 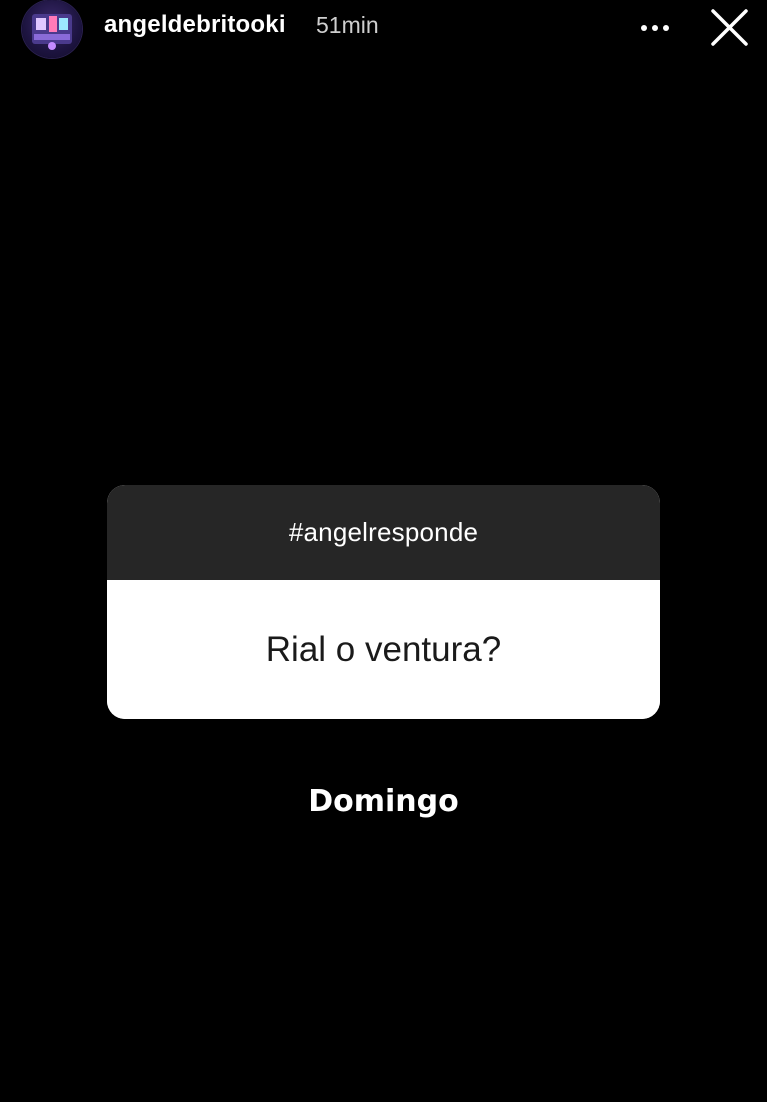 I want to click on avatar-image-icon, so click(x=52, y=32).